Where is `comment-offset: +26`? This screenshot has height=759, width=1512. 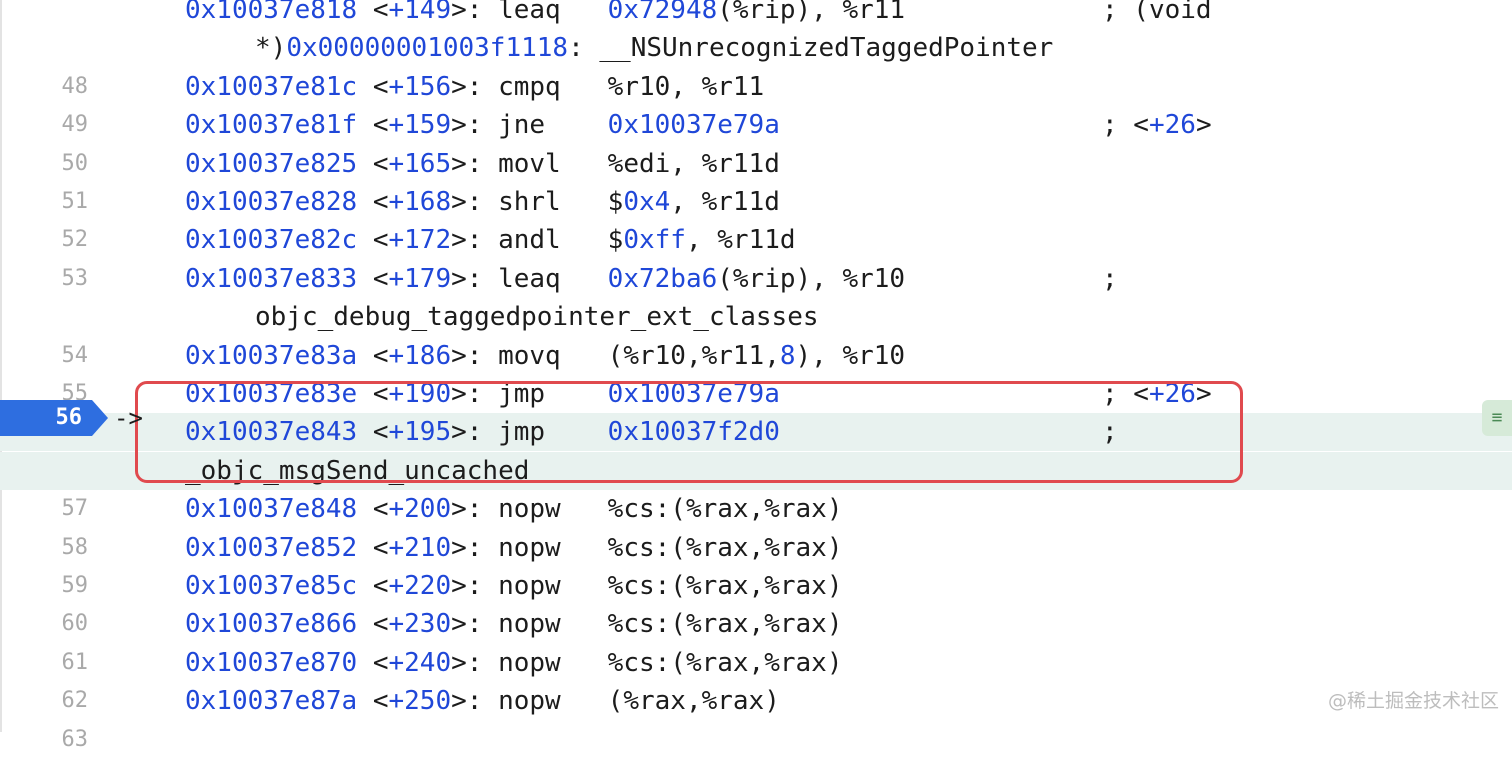 comment-offset: +26 is located at coordinates (1172, 125).